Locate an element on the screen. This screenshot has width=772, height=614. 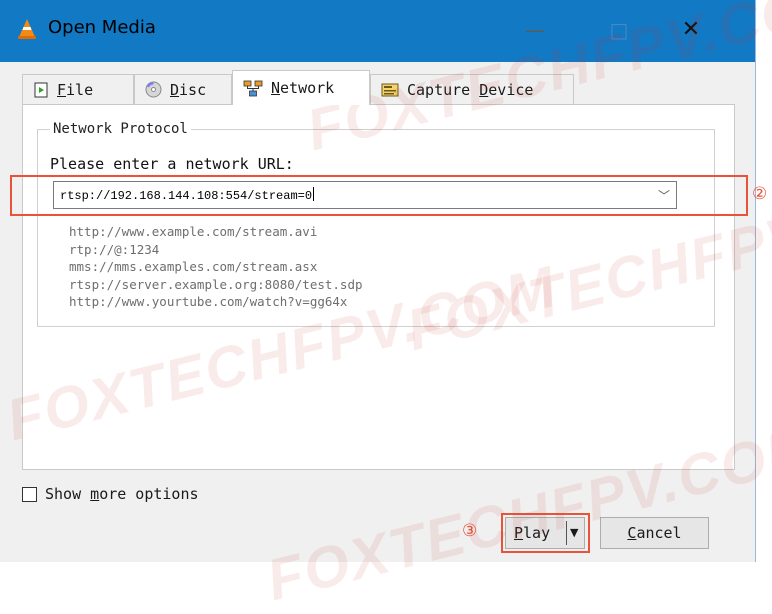
example-line: http://www.example.com/stream.avi is located at coordinates (193, 231).